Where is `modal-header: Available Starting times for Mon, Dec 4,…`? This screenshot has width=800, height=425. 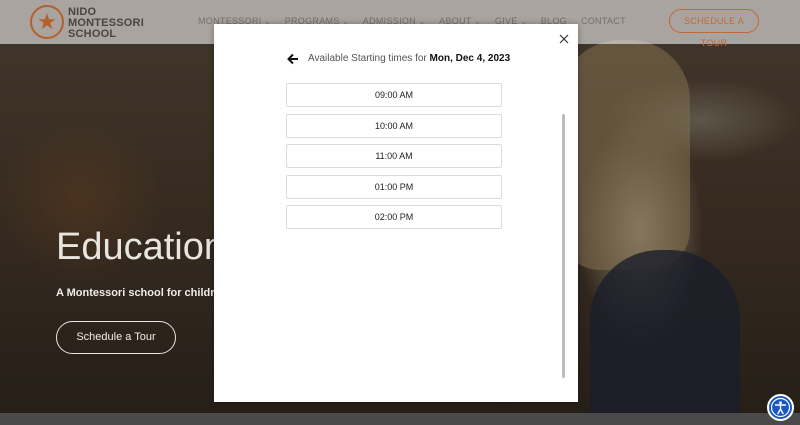 modal-header: Available Starting times for Mon, Dec 4,… is located at coordinates (426, 60).